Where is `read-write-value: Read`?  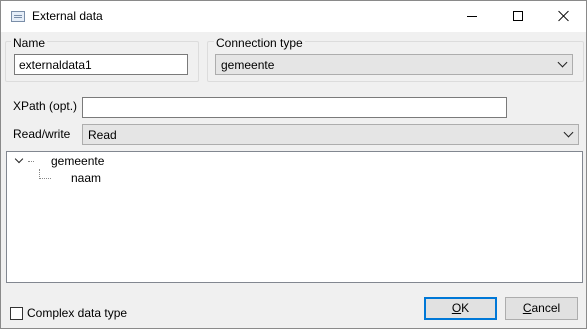
read-write-value: Read is located at coordinates (102, 135).